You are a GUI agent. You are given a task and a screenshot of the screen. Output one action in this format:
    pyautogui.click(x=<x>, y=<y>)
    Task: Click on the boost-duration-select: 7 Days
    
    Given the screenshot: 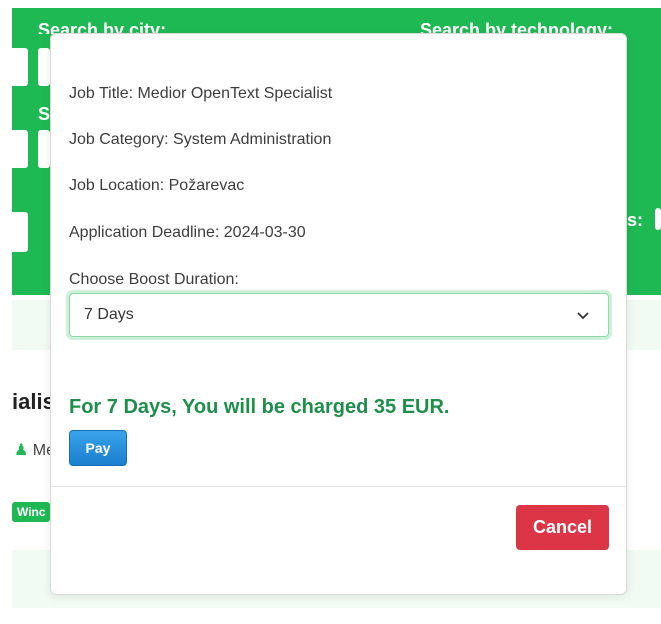 What is the action you would take?
    pyautogui.click(x=339, y=315)
    